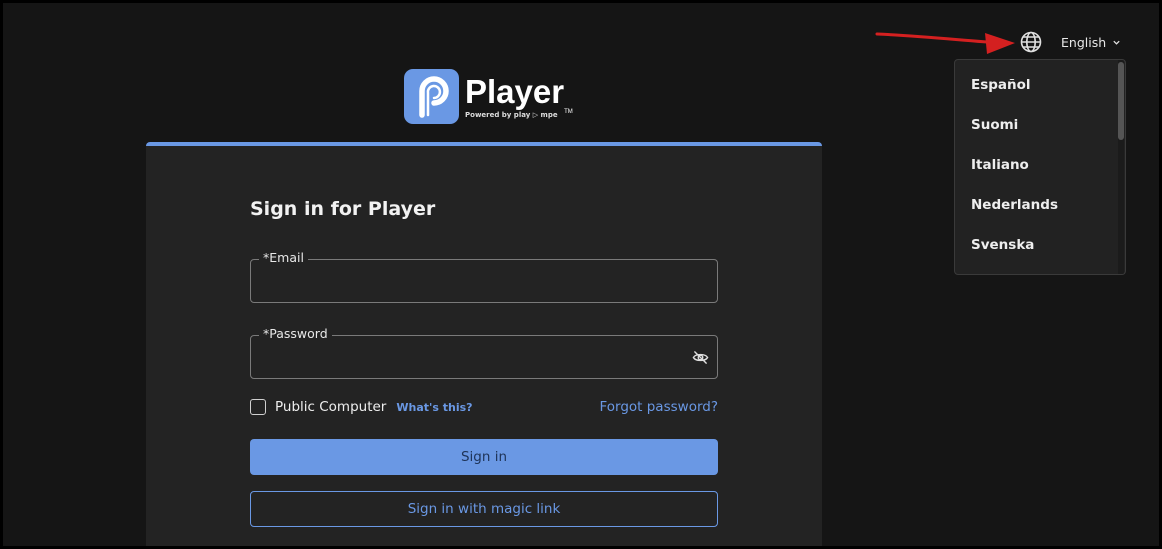 The width and height of the screenshot is (1162, 549). What do you see at coordinates (283, 258) in the screenshot?
I see `email-label: *Email` at bounding box center [283, 258].